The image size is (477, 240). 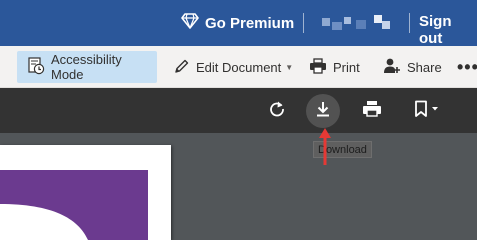 What do you see at coordinates (190, 23) in the screenshot?
I see `diamond-icon` at bounding box center [190, 23].